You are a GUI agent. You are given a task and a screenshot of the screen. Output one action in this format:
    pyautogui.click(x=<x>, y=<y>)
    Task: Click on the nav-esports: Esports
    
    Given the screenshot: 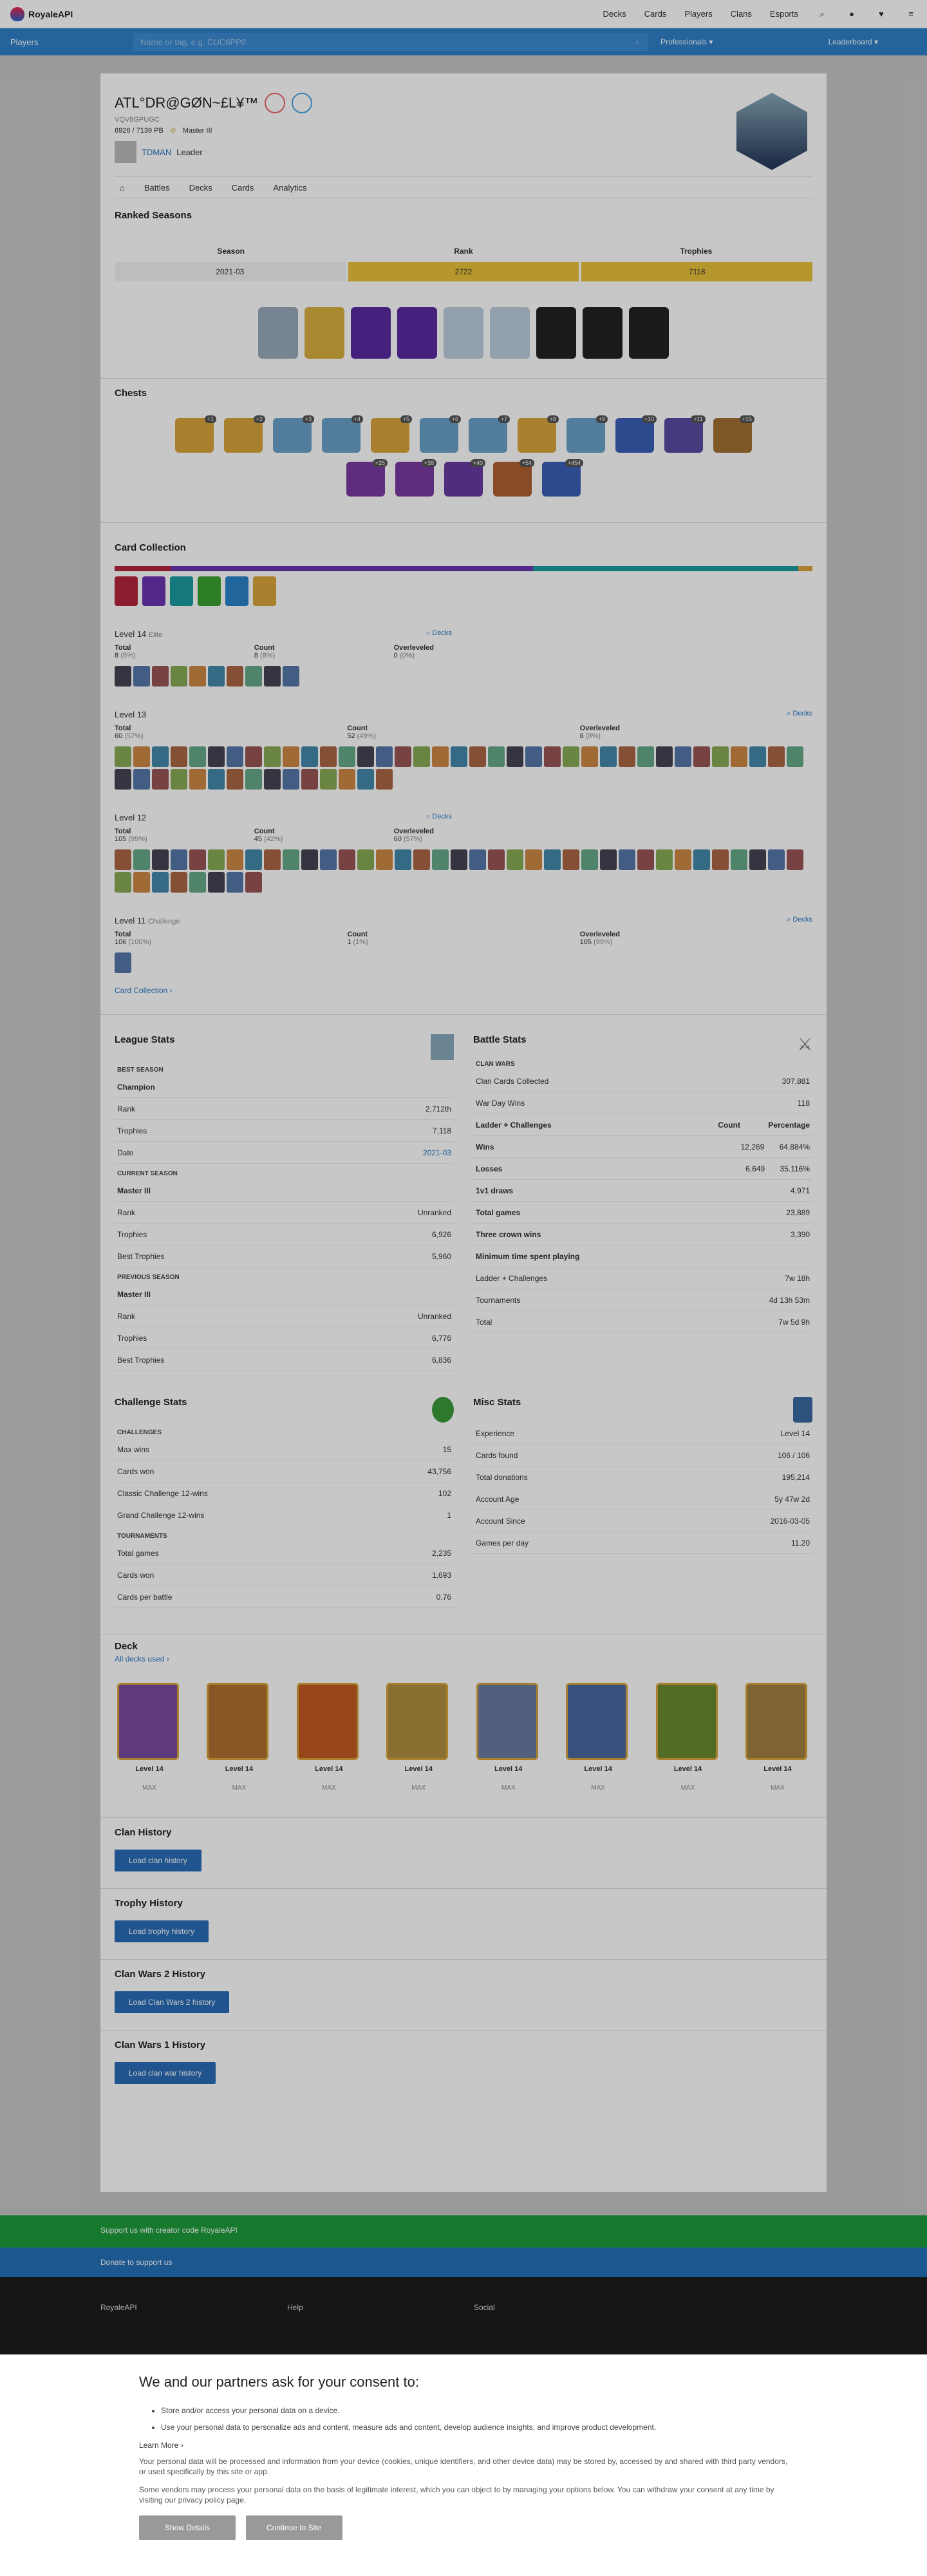 What is the action you would take?
    pyautogui.click(x=784, y=14)
    